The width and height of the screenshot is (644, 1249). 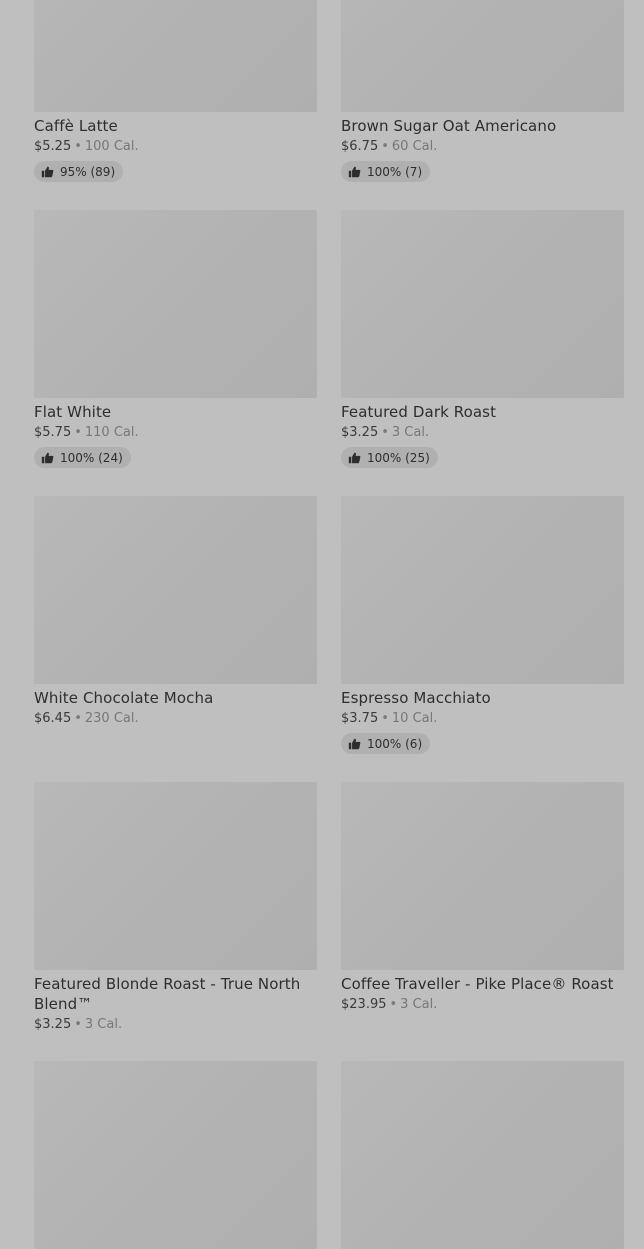 I want to click on product-price: $6.45, so click(x=53, y=718).